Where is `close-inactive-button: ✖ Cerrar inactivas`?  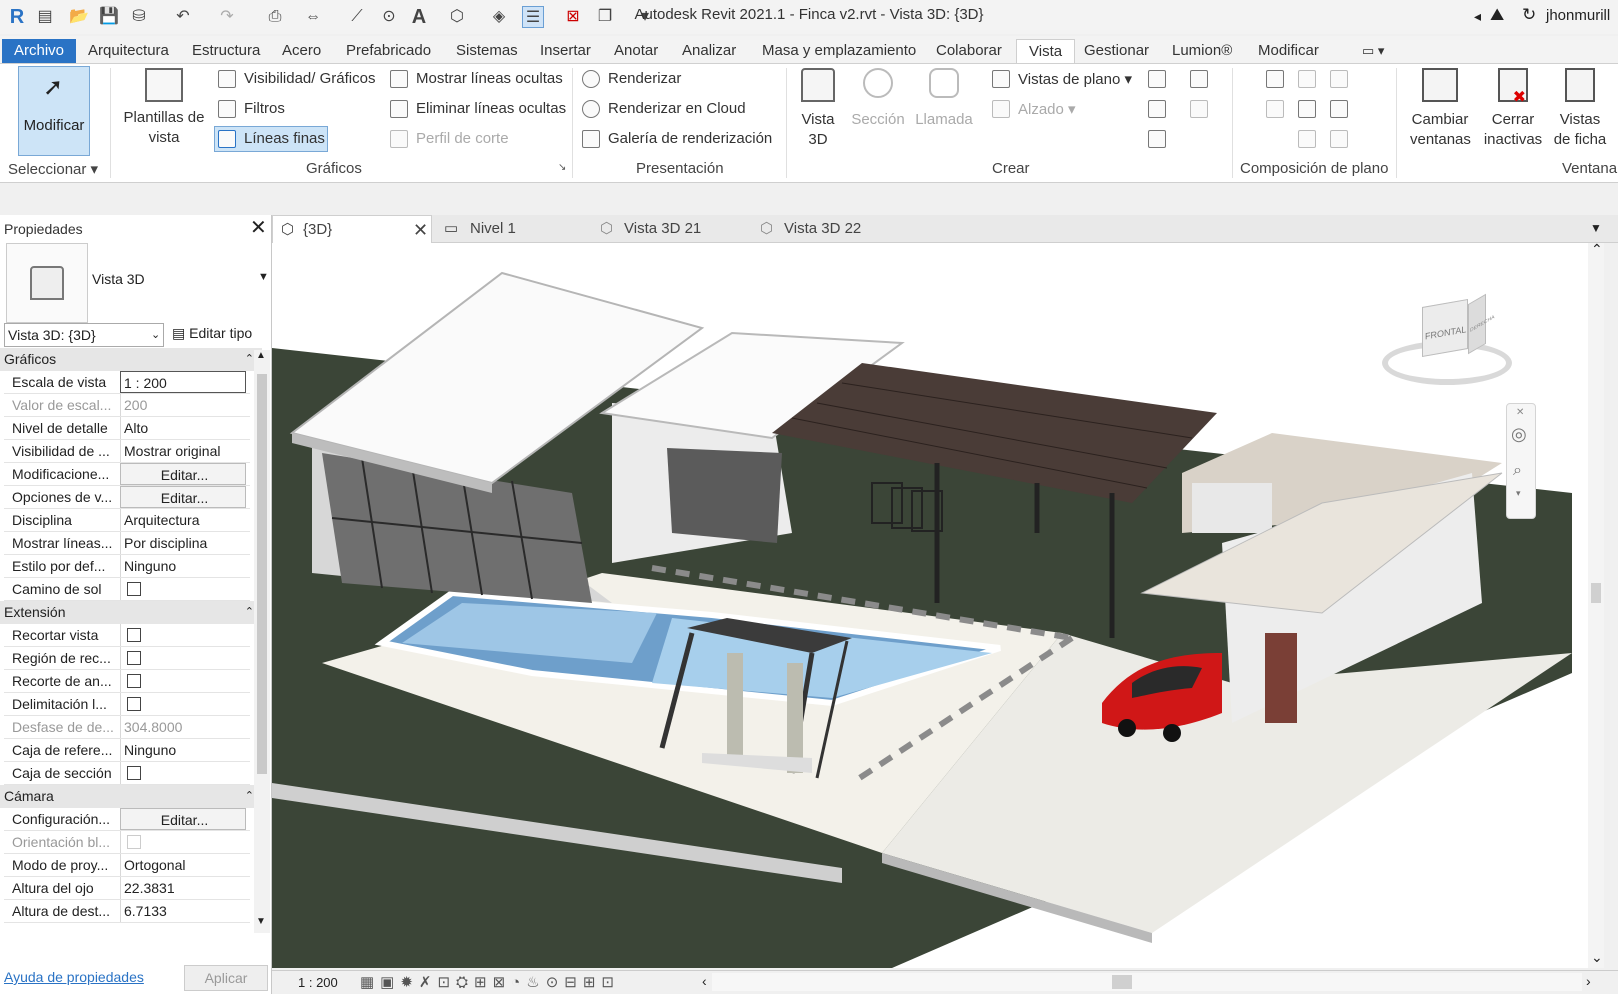 close-inactive-button: ✖ Cerrar inactivas is located at coordinates (1513, 109).